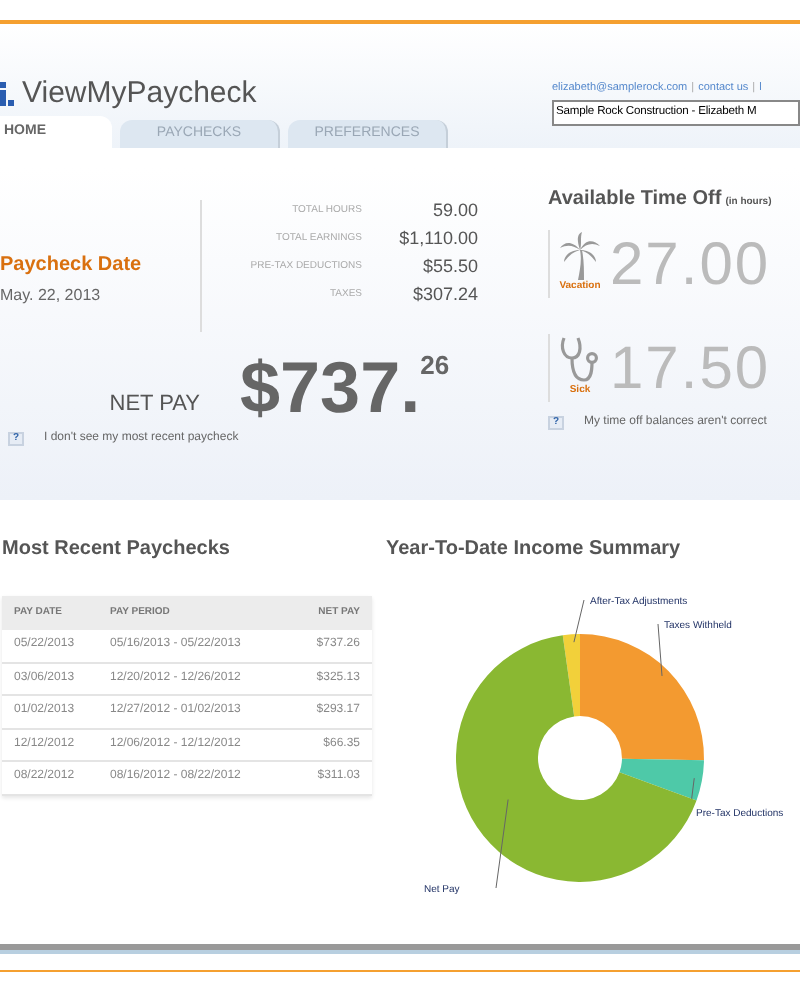  I want to click on net-pay-cents: 26, so click(435, 365).